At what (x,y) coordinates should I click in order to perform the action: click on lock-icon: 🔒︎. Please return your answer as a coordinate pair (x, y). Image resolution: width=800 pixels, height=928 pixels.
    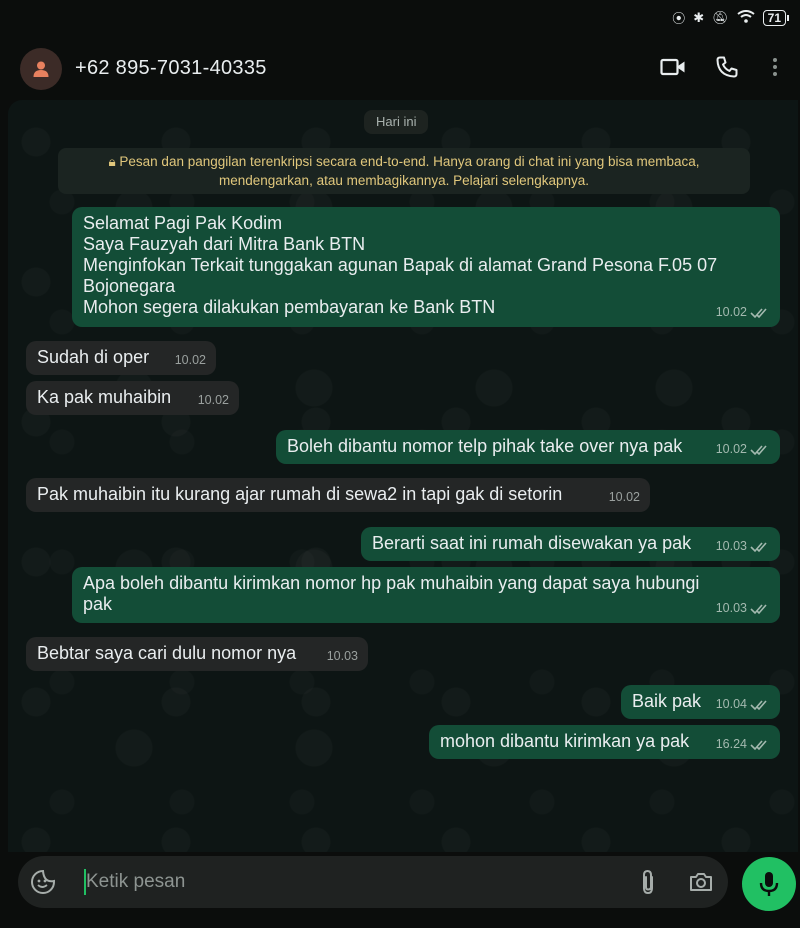
    Looking at the image, I should click on (114, 161).